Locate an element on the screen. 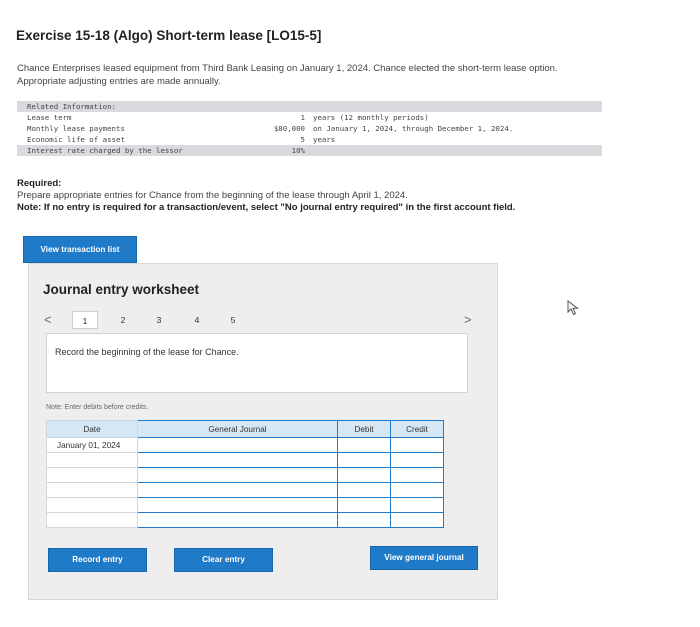  date-cell: January 01, 2024 is located at coordinates (92, 445).